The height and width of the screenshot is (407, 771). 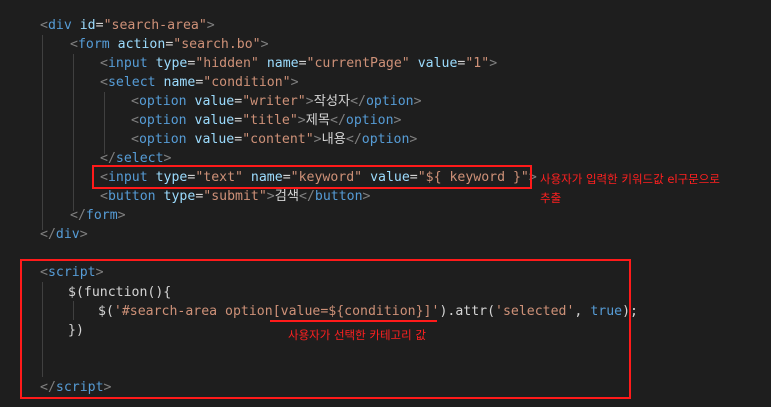 What do you see at coordinates (199, 82) in the screenshot?
I see `code-line-4: <select name="condition">` at bounding box center [199, 82].